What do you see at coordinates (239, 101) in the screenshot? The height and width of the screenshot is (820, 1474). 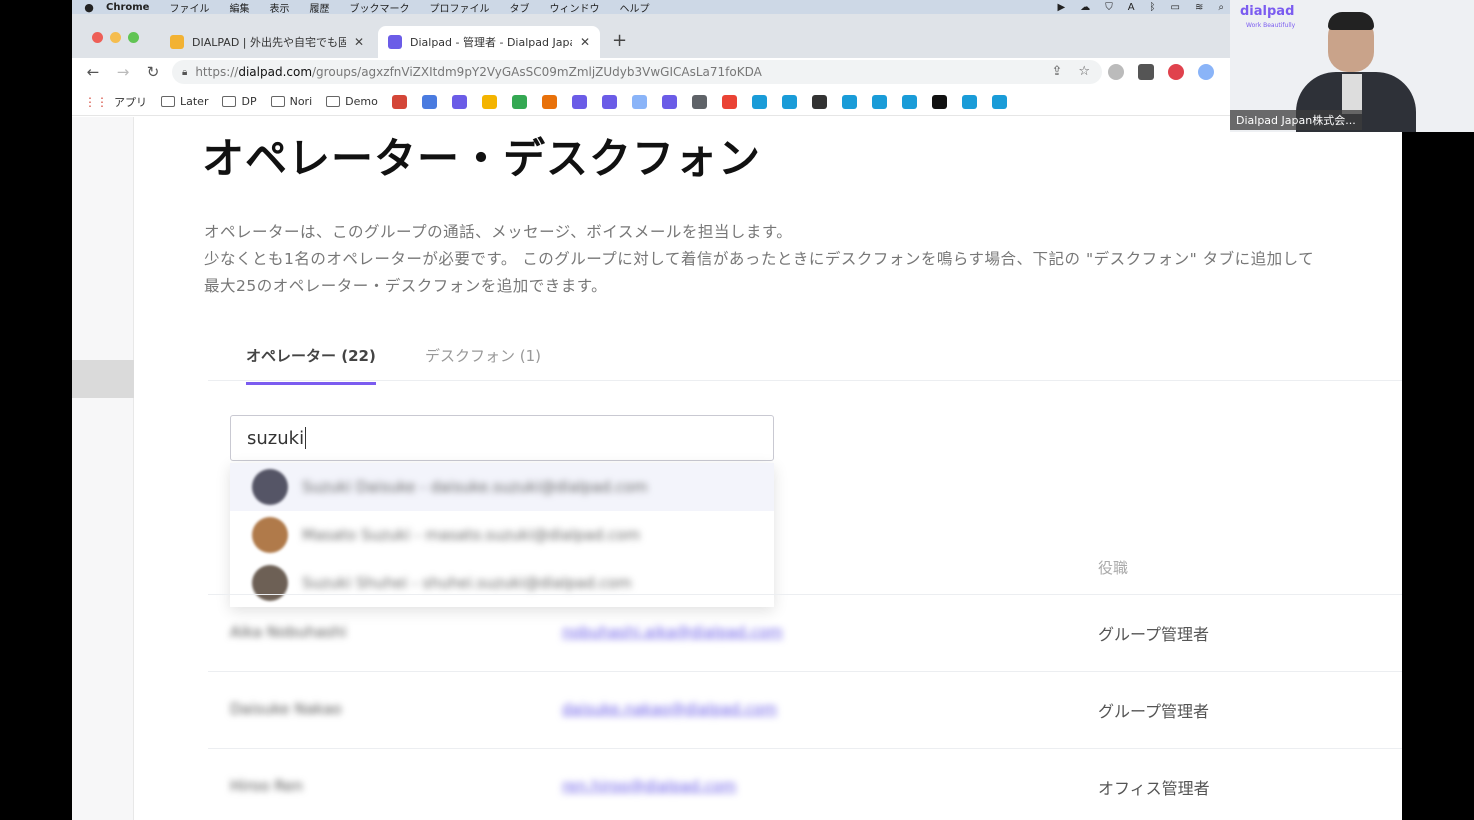 I see `bookmark-folder-dp: DP` at bounding box center [239, 101].